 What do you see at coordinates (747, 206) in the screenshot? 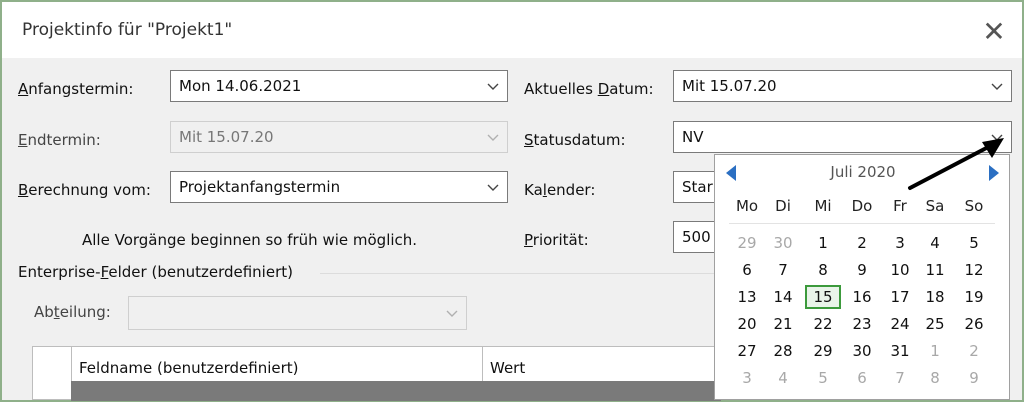
I see `weekday-header: Mo` at bounding box center [747, 206].